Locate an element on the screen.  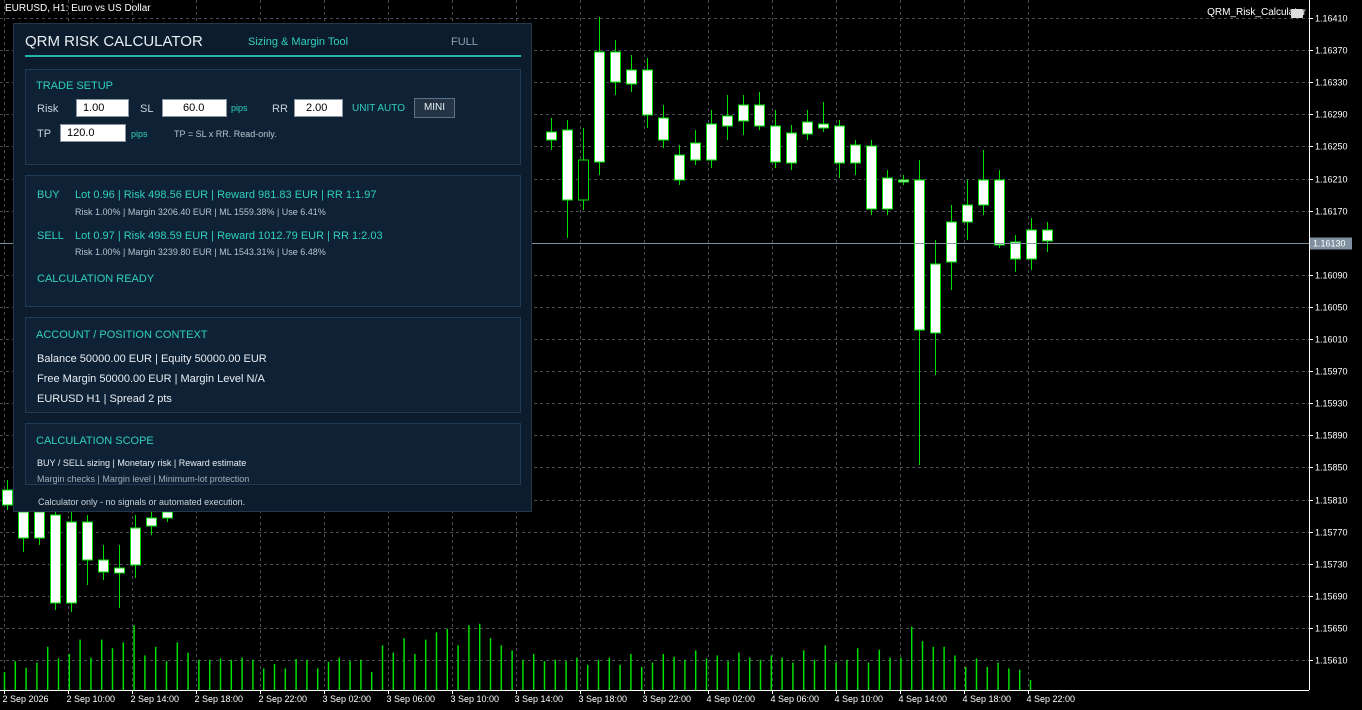
price-tick-label: 1.15930 is located at coordinates (1331, 404).